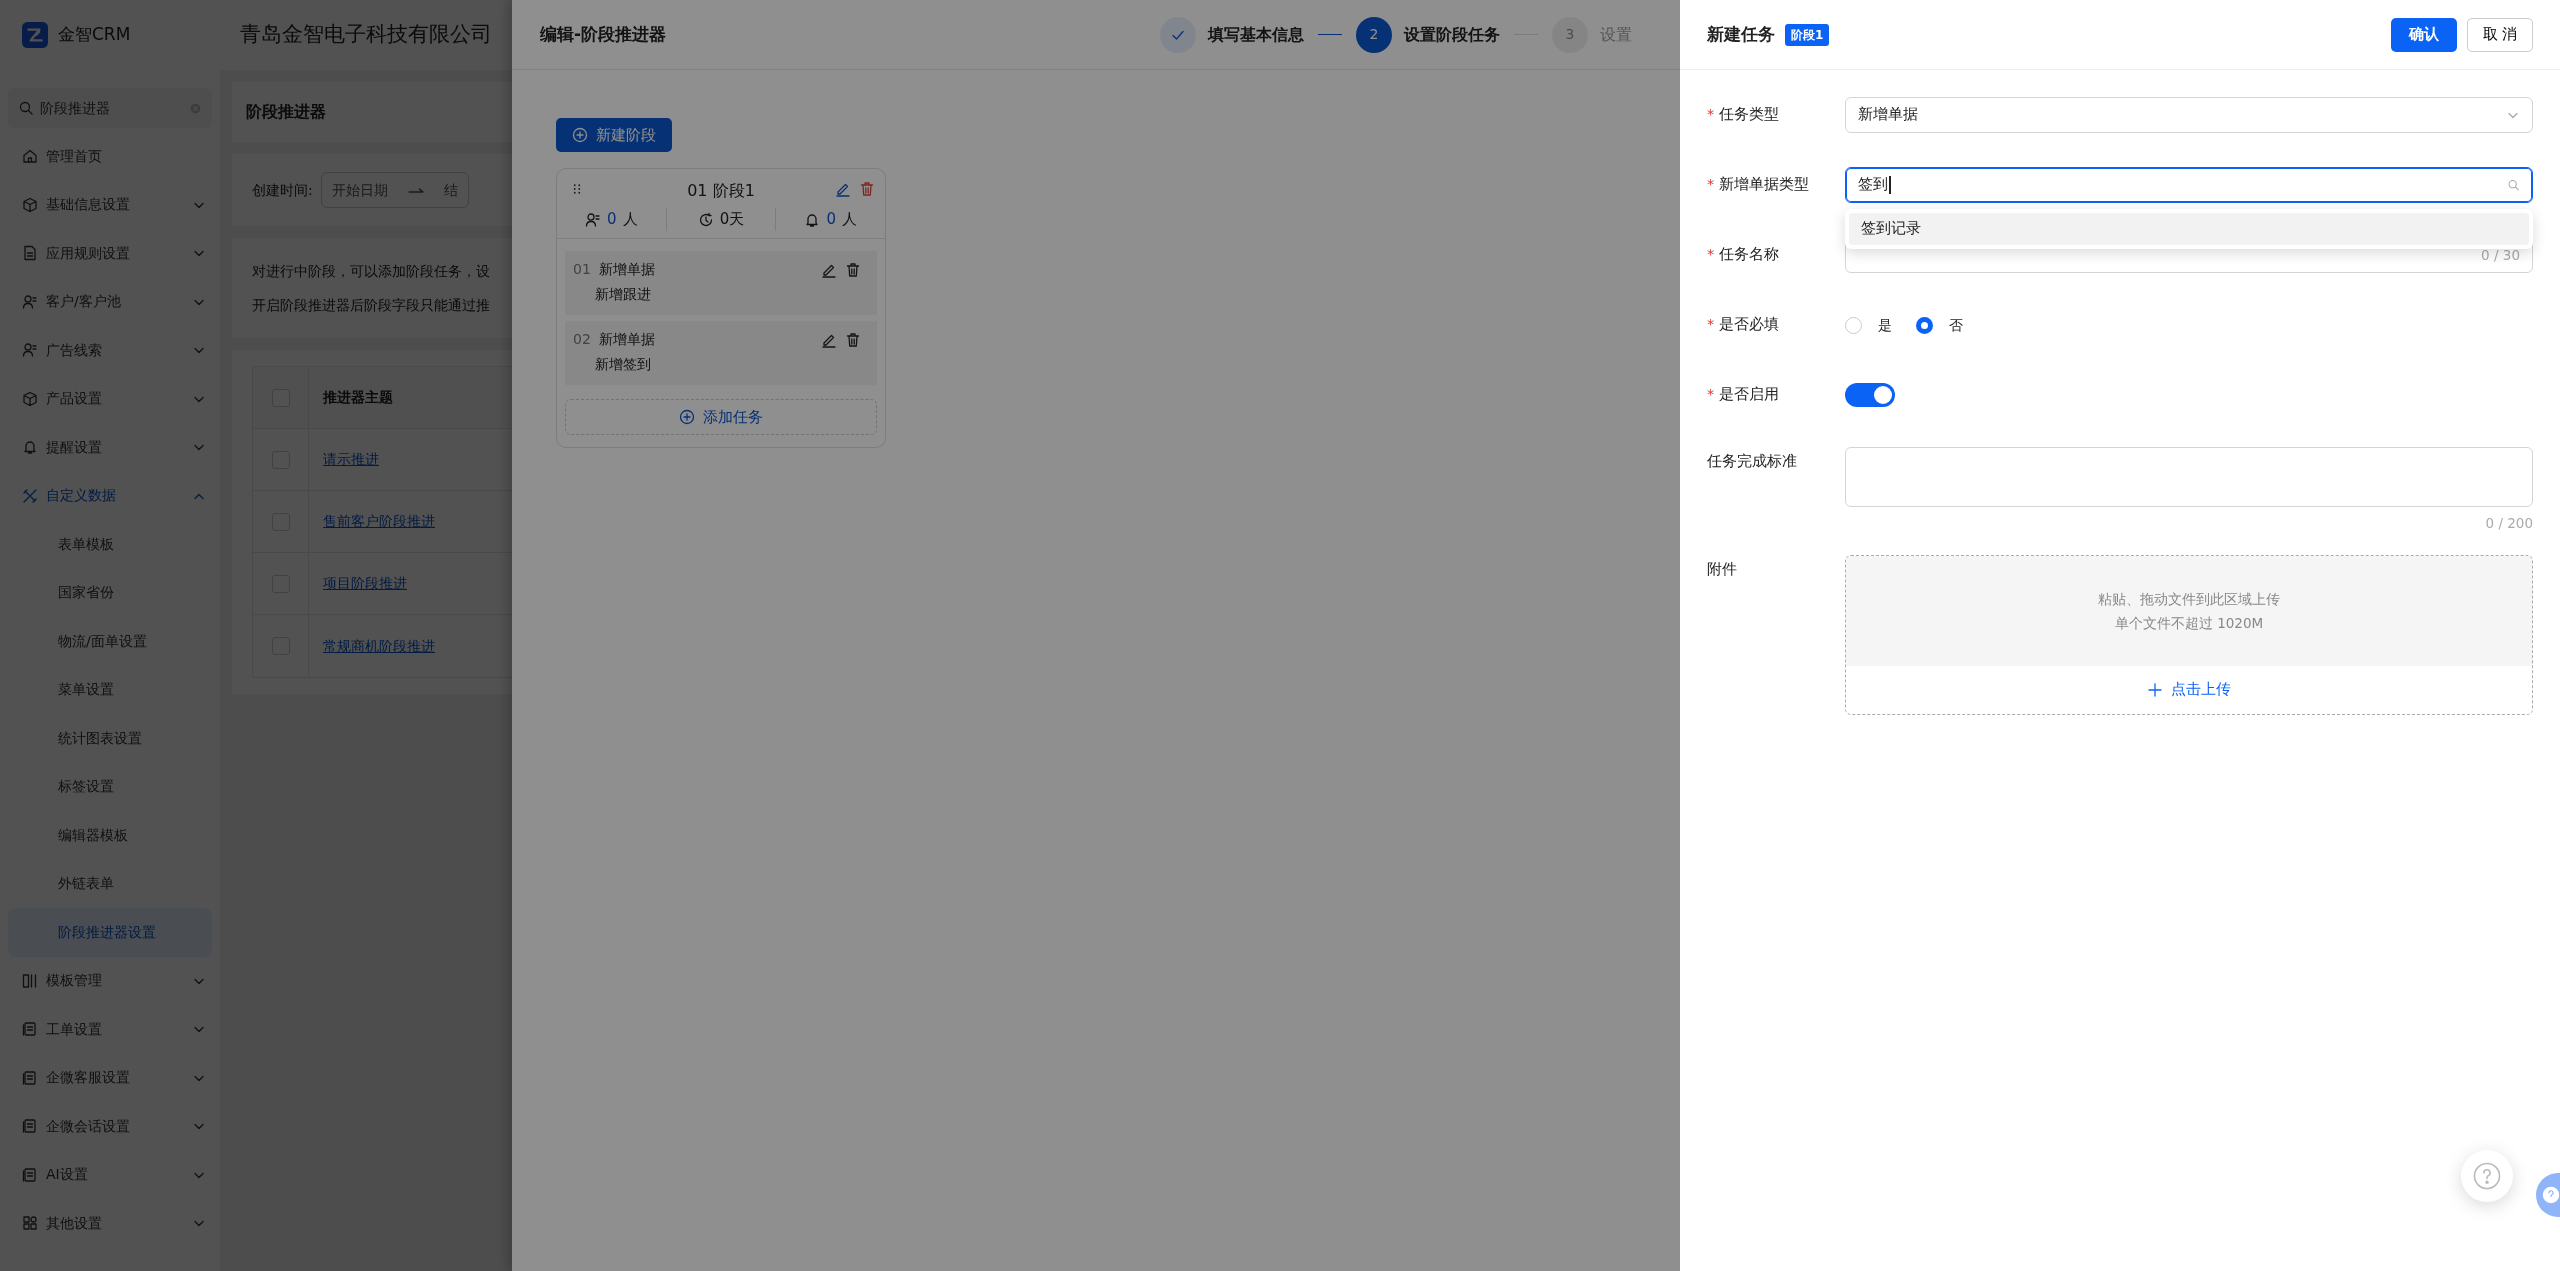 Image resolution: width=2560 pixels, height=1271 pixels. I want to click on field-label: 任务类型, so click(1749, 115).